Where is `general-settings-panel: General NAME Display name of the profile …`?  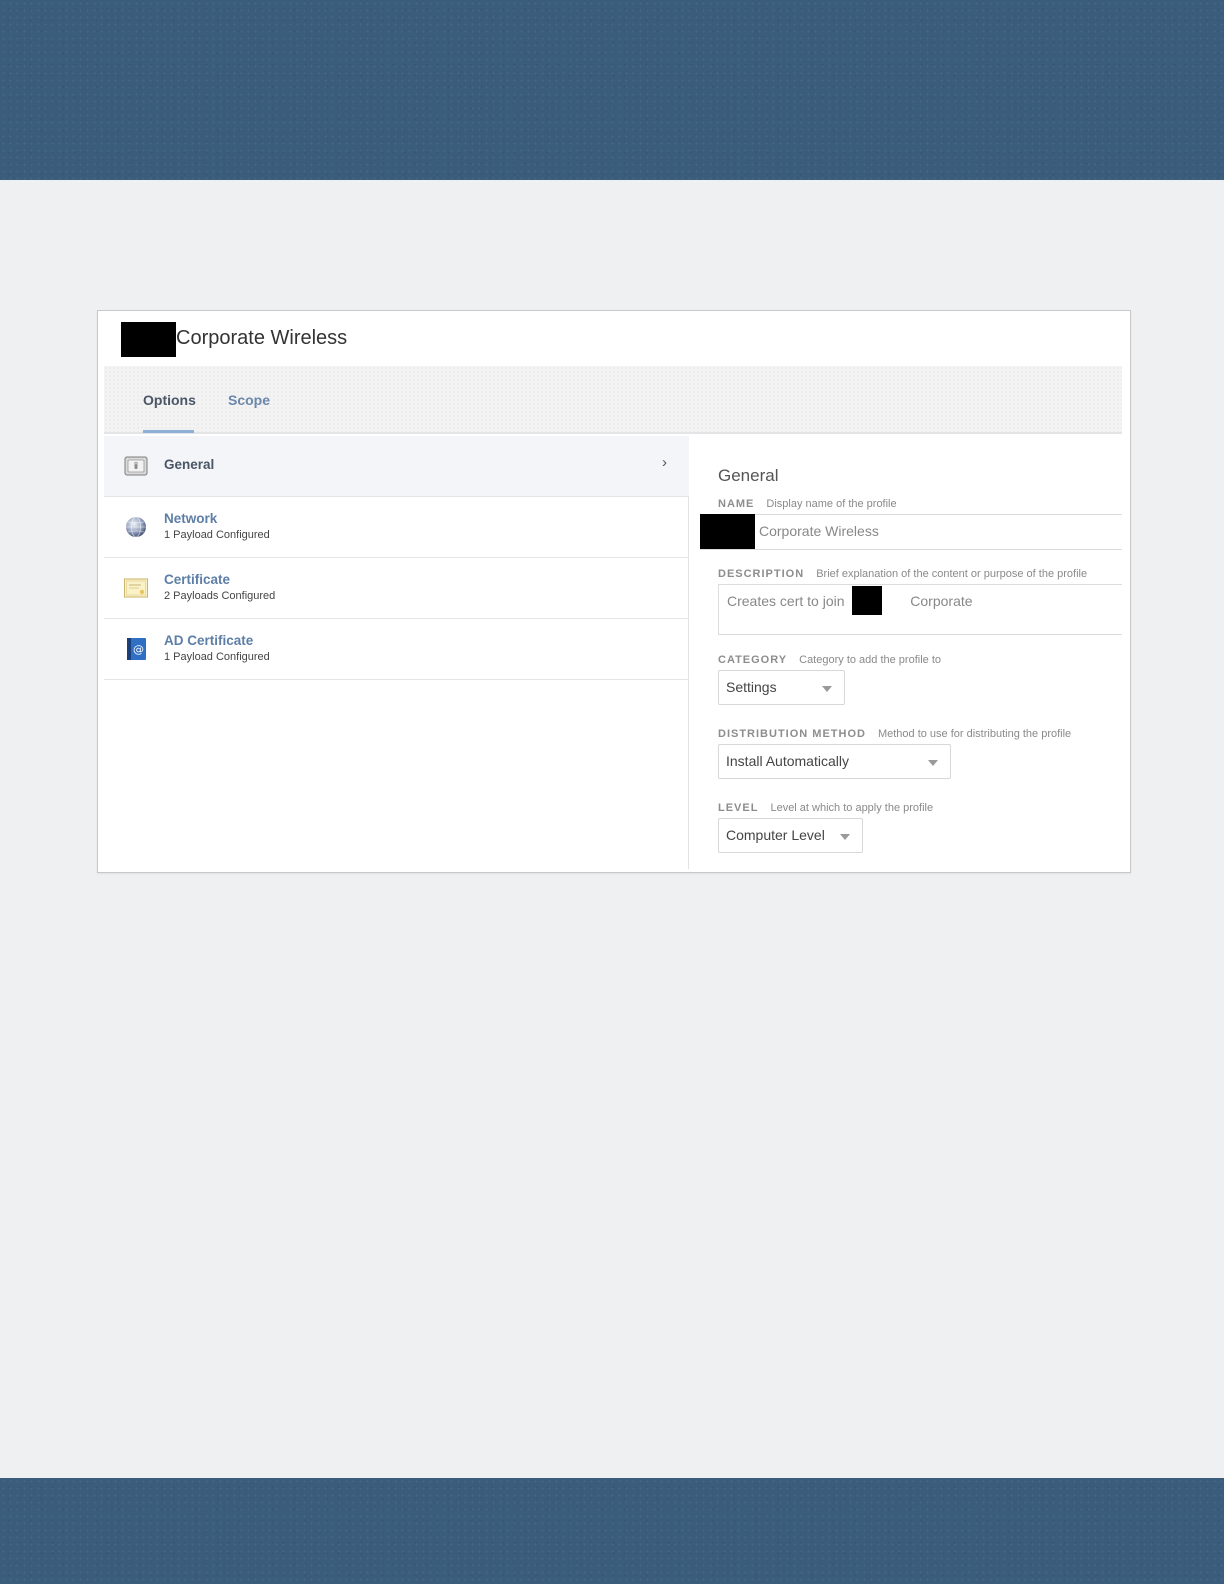
general-settings-panel: General NAME Display name of the profile … is located at coordinates (906, 652).